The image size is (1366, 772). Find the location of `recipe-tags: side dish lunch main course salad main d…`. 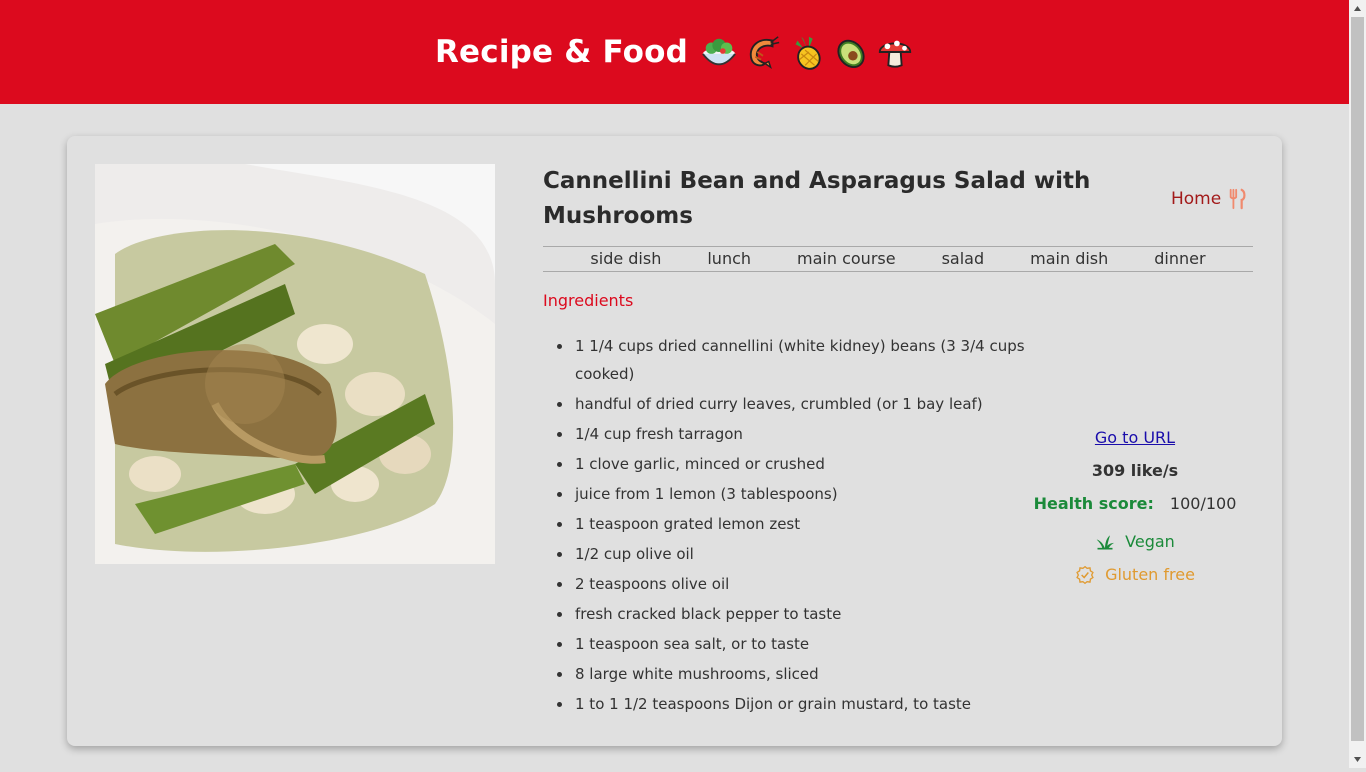

recipe-tags: side dish lunch main course salad main d… is located at coordinates (898, 259).